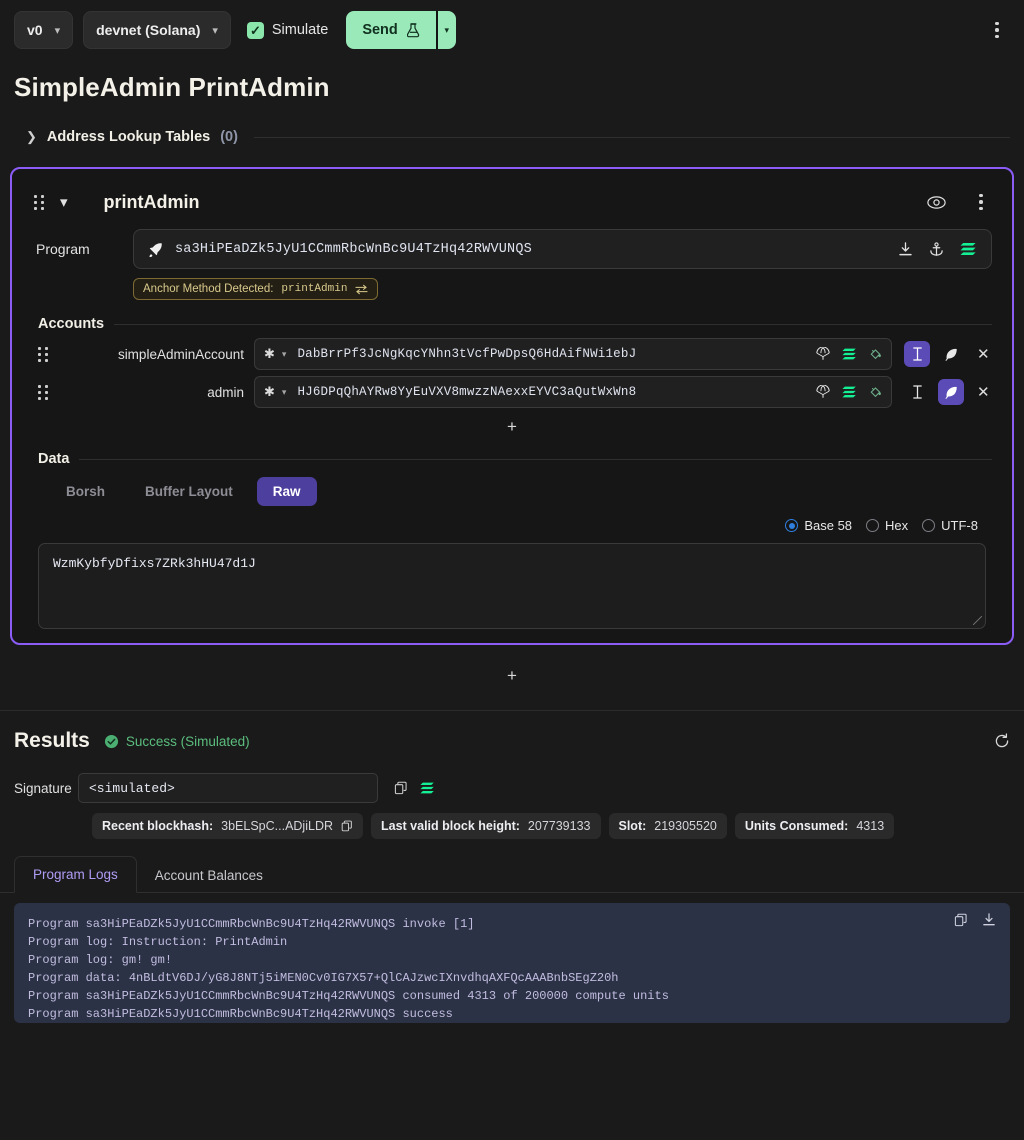 Image resolution: width=1024 pixels, height=1140 pixels. What do you see at coordinates (132, 788) in the screenshot?
I see `signature-value: <simulated>` at bounding box center [132, 788].